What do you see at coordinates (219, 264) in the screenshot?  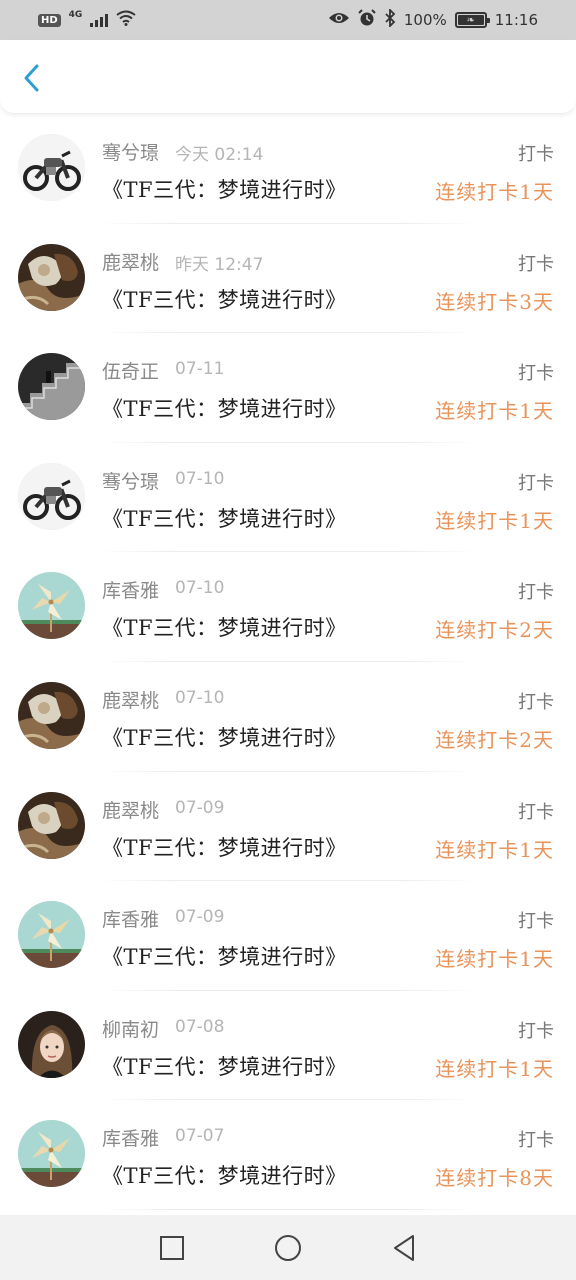 I see `timestamp: 昨天 12:47` at bounding box center [219, 264].